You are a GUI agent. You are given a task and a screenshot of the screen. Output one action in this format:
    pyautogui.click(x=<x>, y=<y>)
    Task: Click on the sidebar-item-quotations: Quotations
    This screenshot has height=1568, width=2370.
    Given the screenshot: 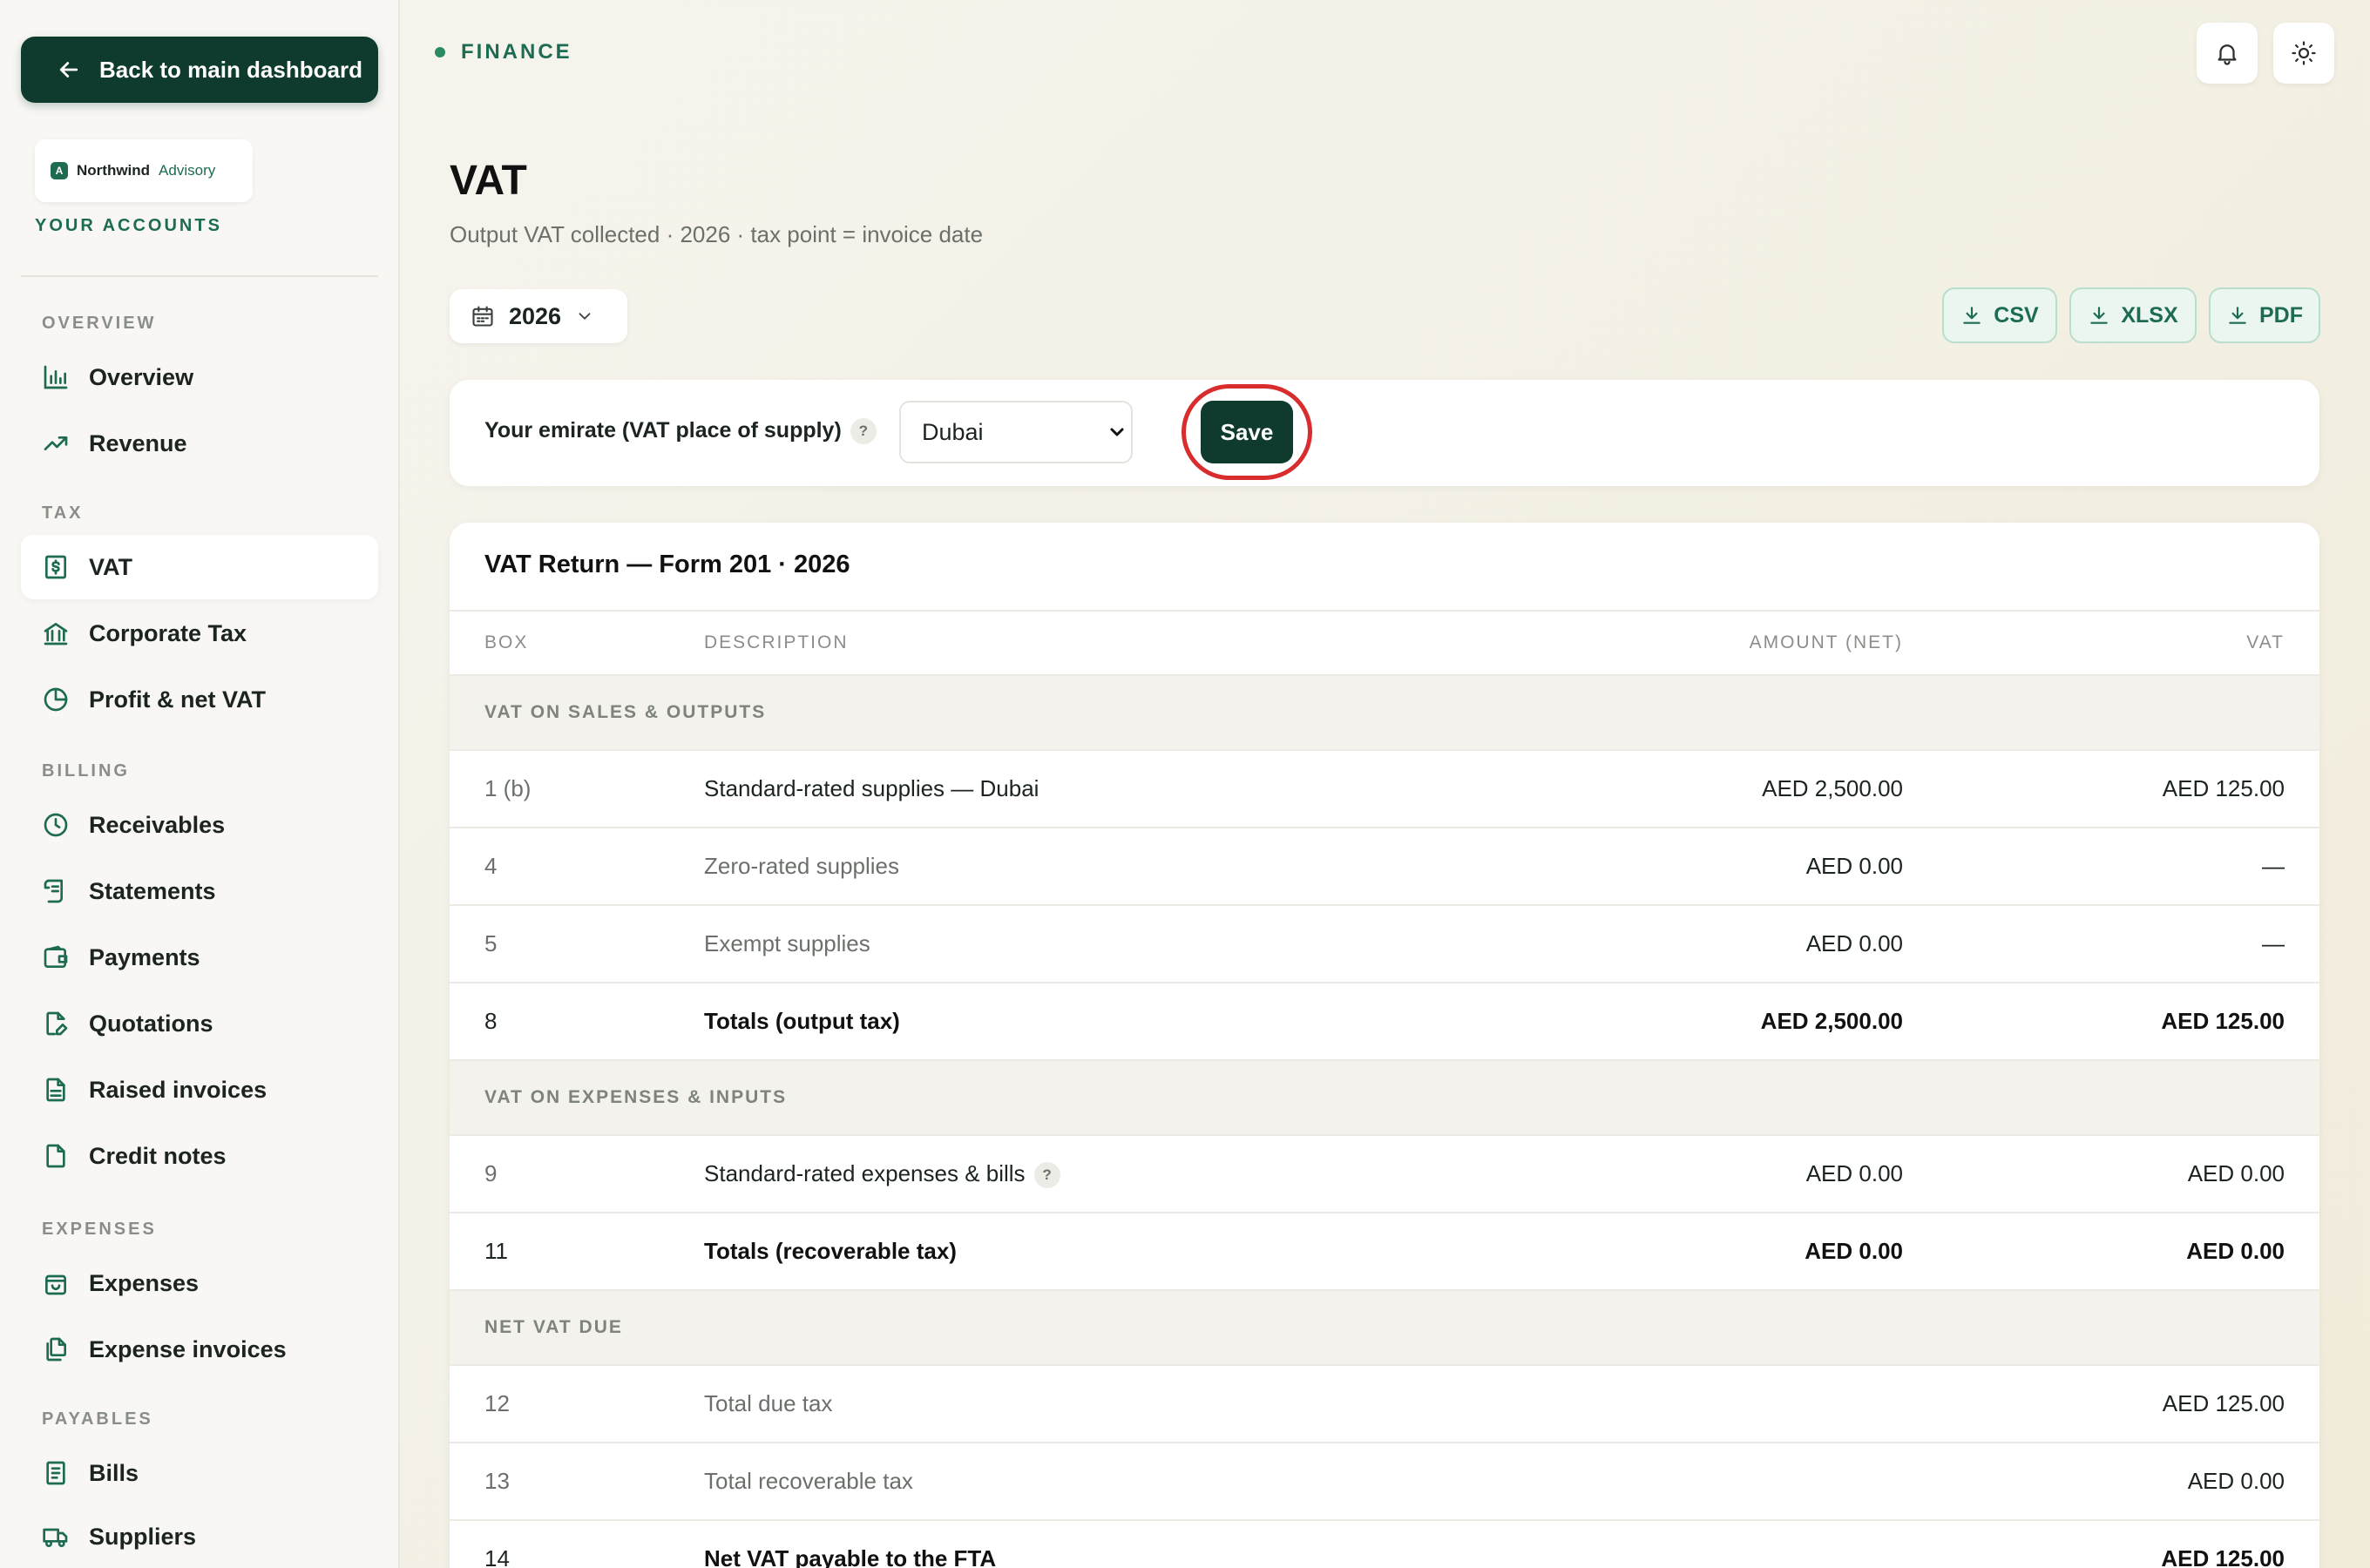 What is the action you would take?
    pyautogui.click(x=199, y=1024)
    